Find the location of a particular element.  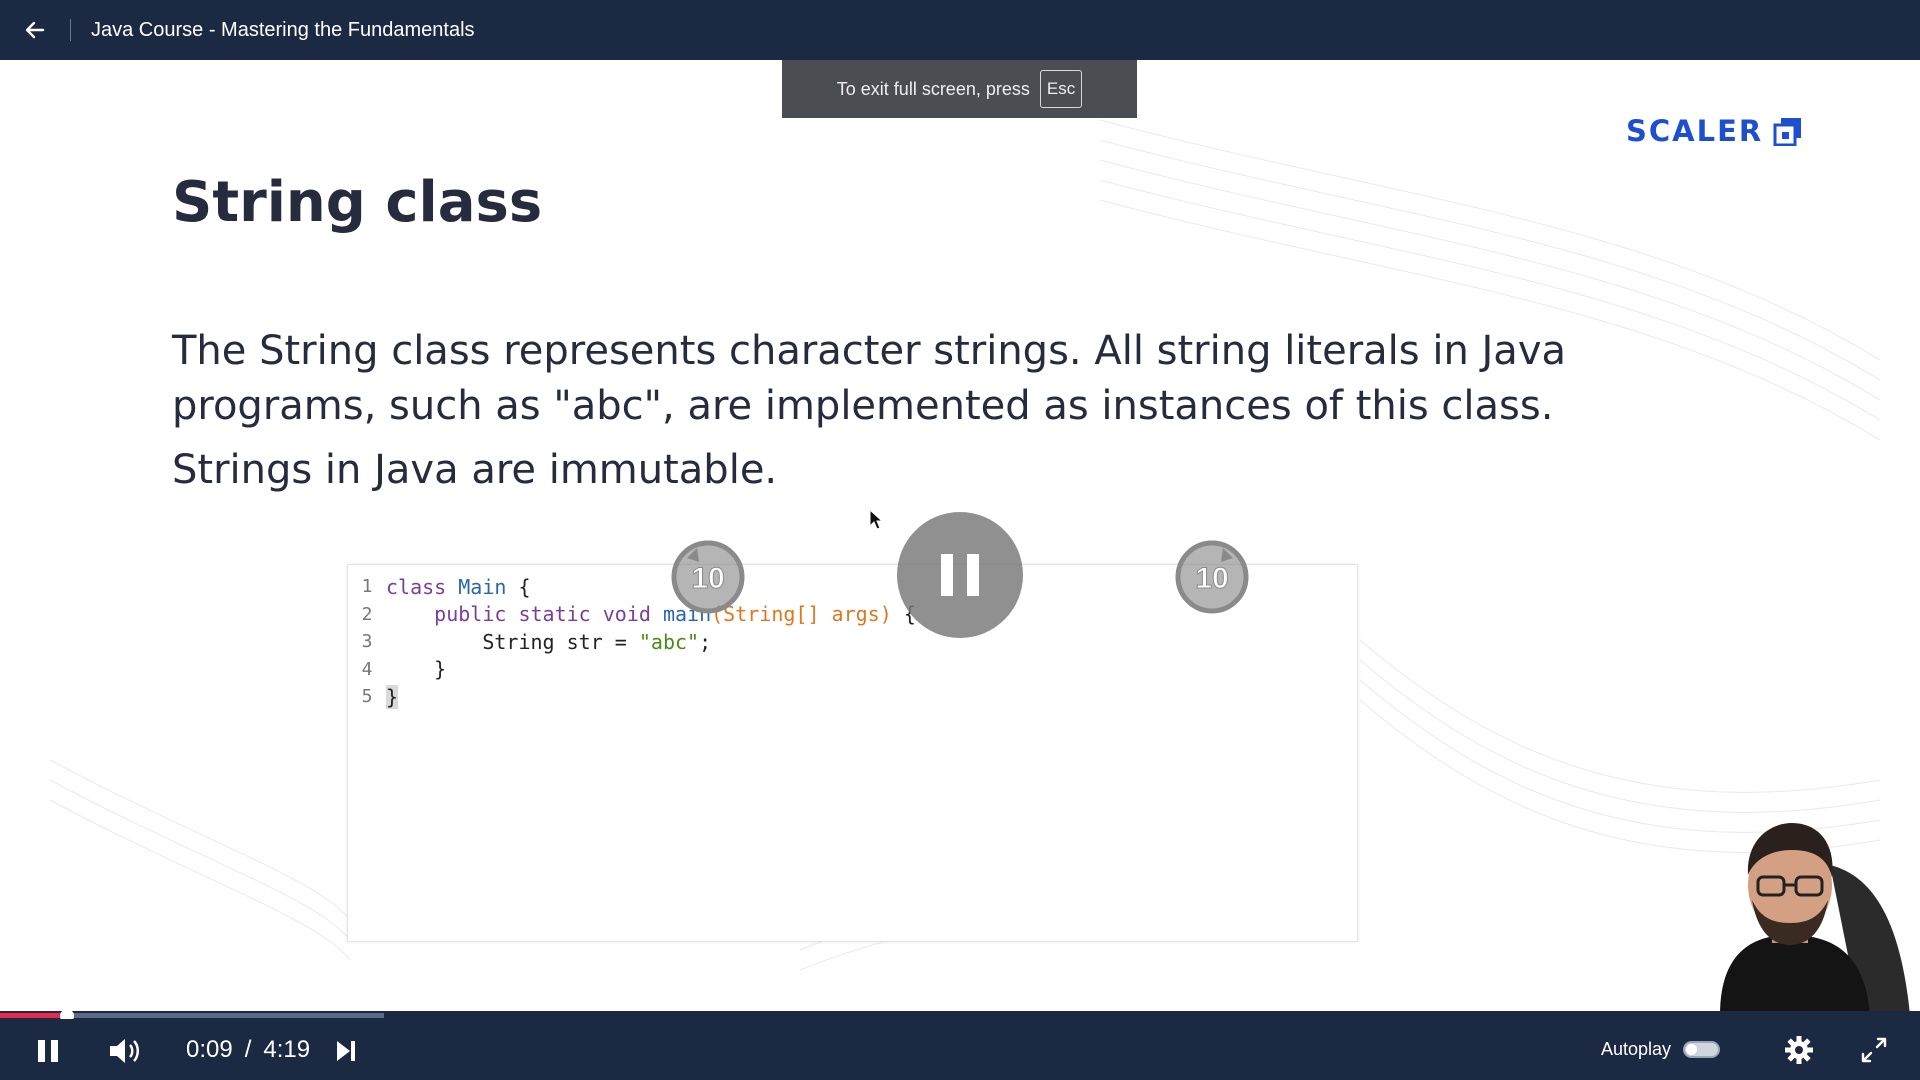

slide-paragraph-immutable: Strings in Java are immutable. is located at coordinates (475, 470).